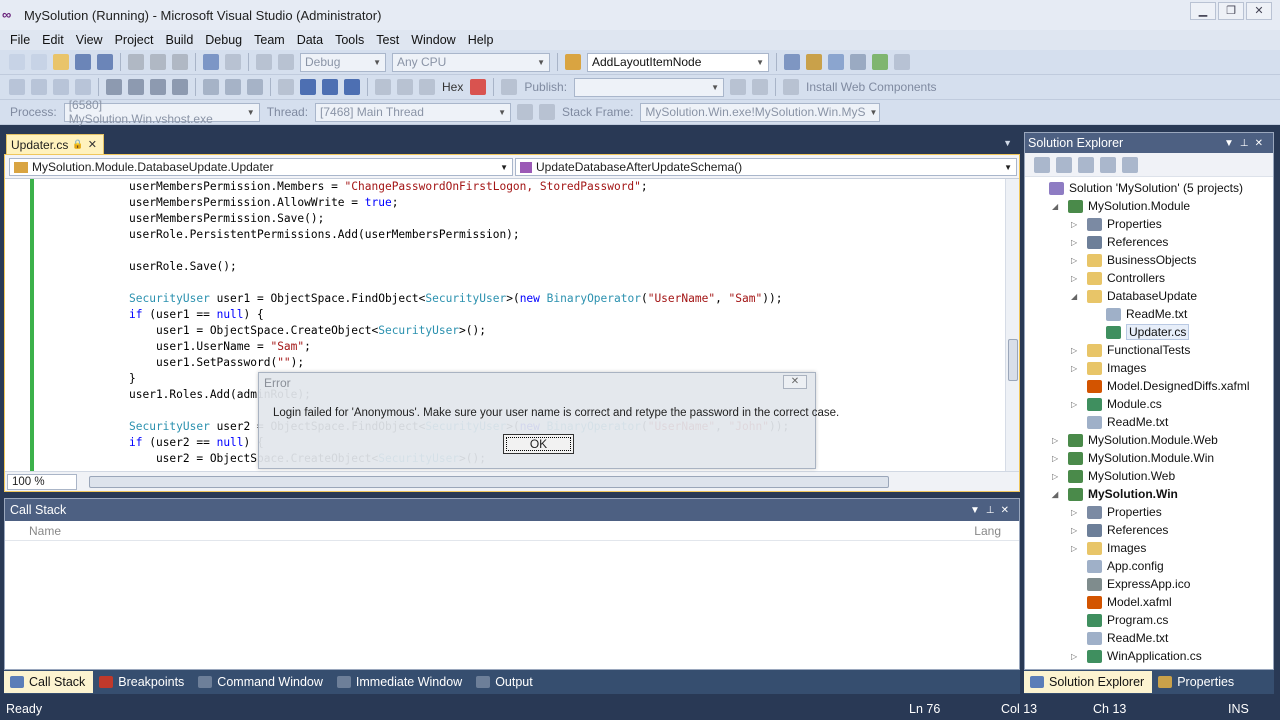  I want to click on hex-toggle: Hex, so click(452, 87).